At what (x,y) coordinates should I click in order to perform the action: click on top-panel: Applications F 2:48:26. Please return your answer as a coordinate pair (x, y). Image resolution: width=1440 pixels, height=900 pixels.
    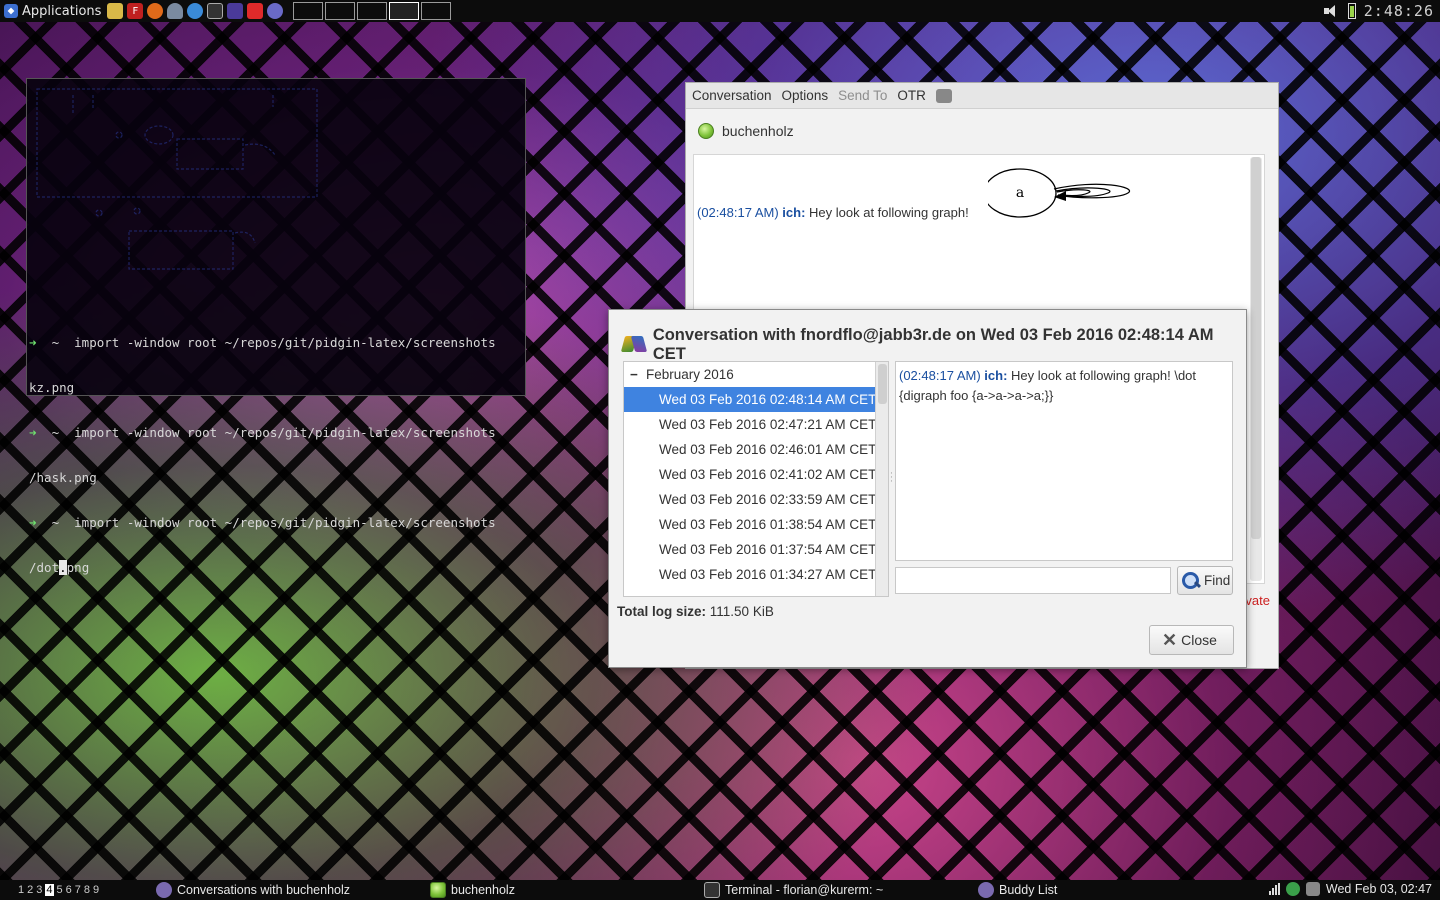
    Looking at the image, I should click on (720, 11).